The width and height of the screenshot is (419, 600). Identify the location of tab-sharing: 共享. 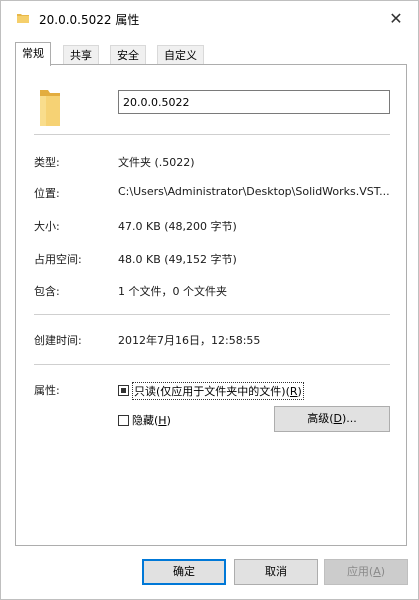
(81, 54).